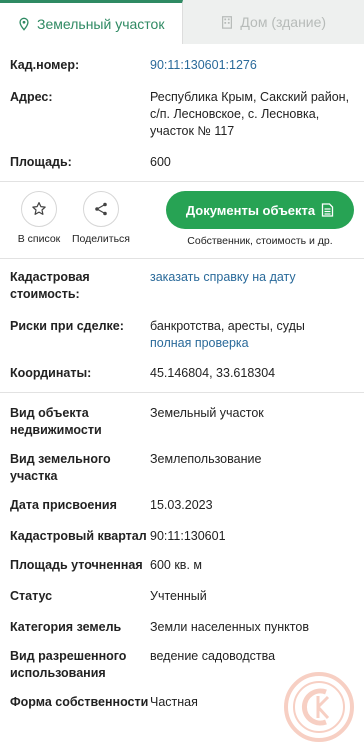 This screenshot has width=364, height=752. I want to click on add-to-list-button, so click(39, 209).